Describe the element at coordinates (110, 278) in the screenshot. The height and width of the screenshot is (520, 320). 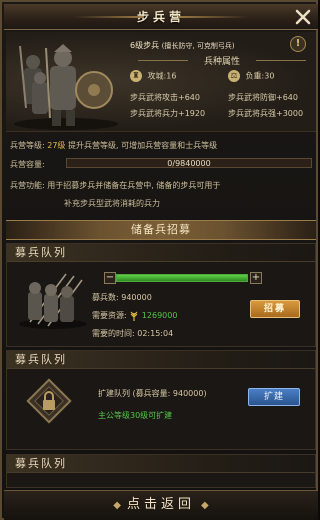
I see `quantity-decrease-button: −` at that location.